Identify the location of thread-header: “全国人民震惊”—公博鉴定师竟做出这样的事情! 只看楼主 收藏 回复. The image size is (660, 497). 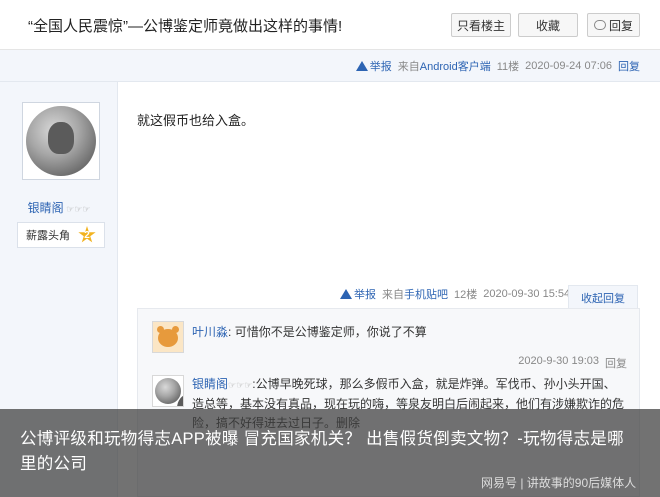
(330, 25).